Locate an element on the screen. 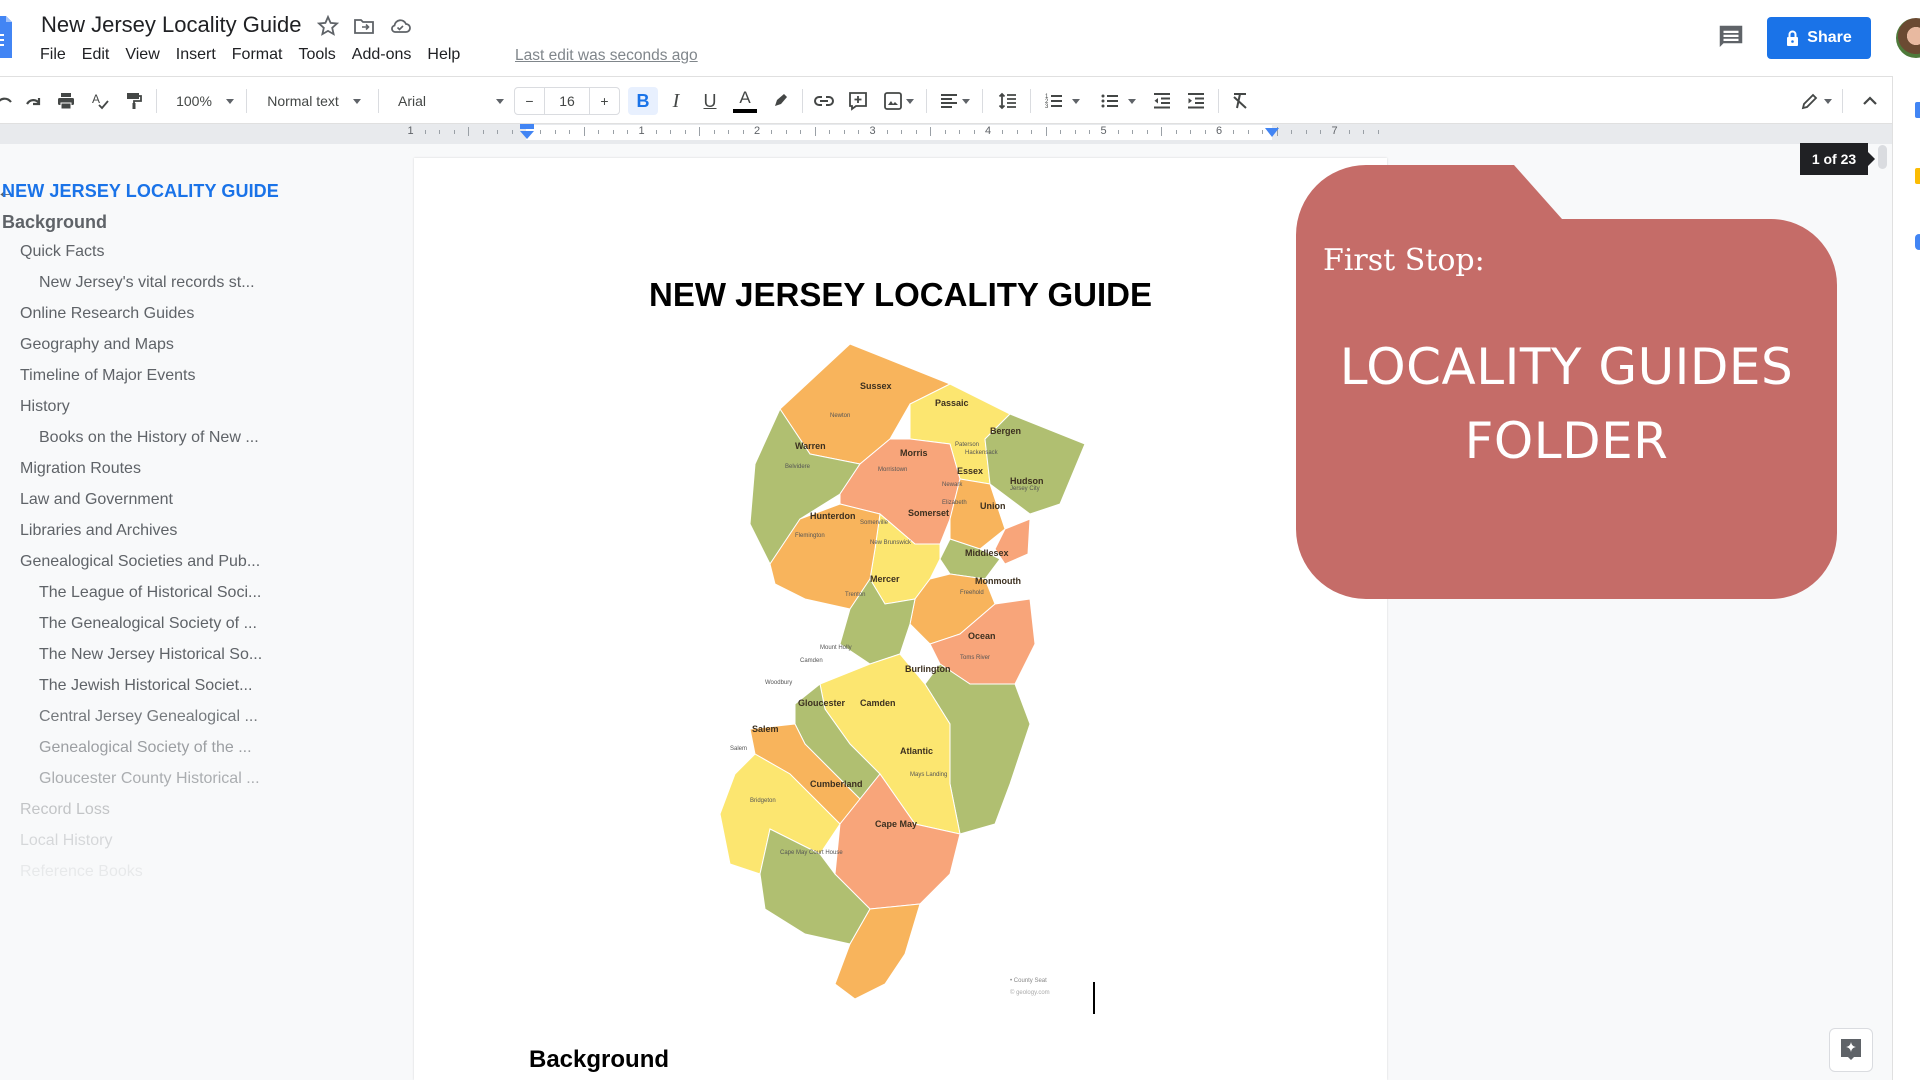  line-spacing-icon is located at coordinates (1008, 101).